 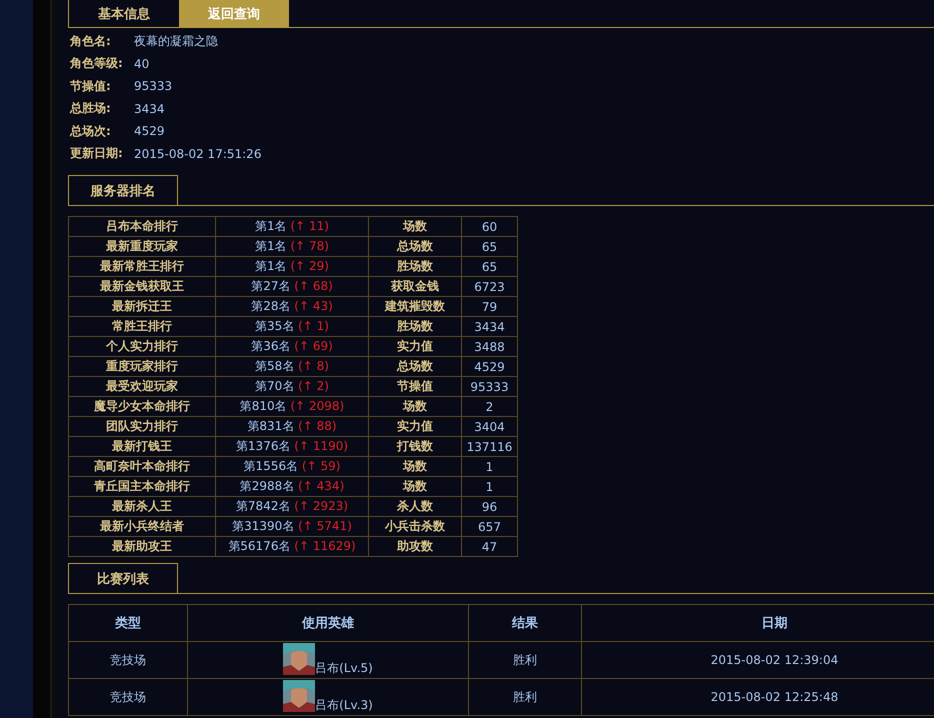 I want to click on table-cell: 最新打钱王, so click(x=142, y=446).